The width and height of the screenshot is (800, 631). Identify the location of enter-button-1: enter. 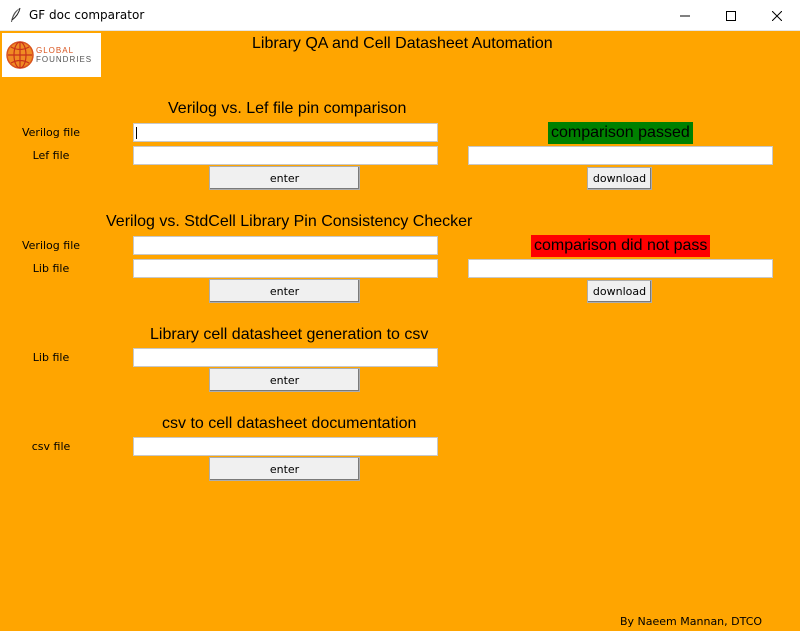
(284, 178).